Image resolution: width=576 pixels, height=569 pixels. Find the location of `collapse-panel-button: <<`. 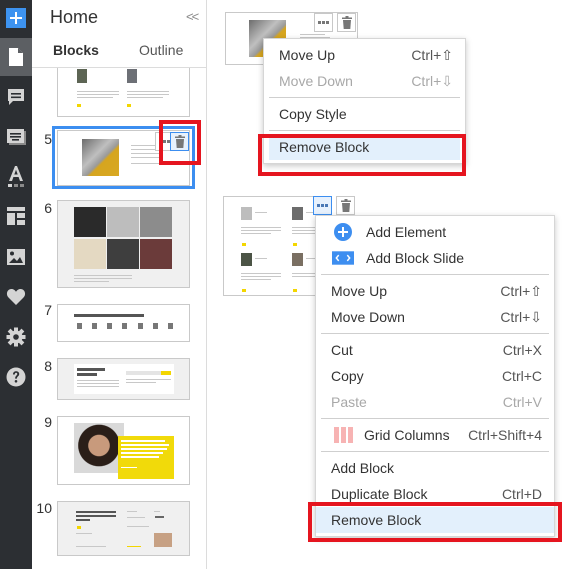

collapse-panel-button: << is located at coordinates (192, 16).